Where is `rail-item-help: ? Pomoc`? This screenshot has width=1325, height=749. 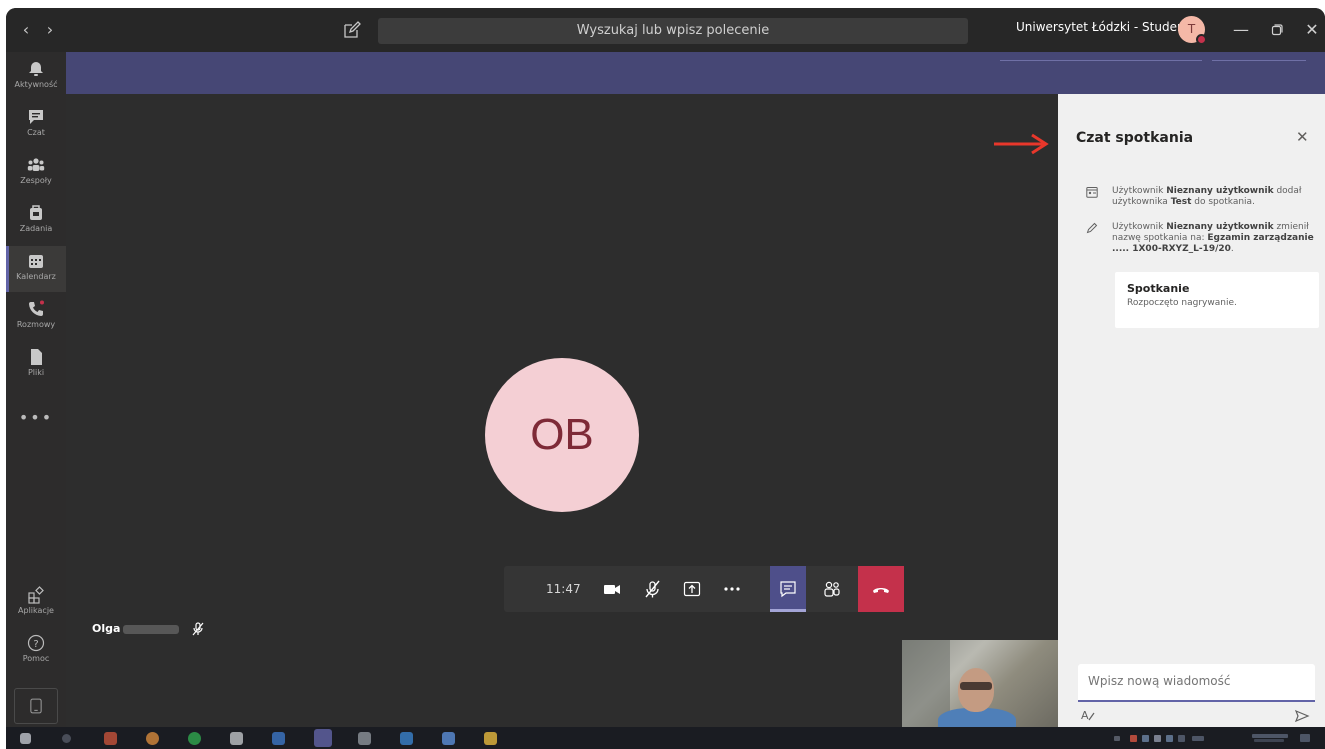 rail-item-help: ? Pomoc is located at coordinates (36, 651).